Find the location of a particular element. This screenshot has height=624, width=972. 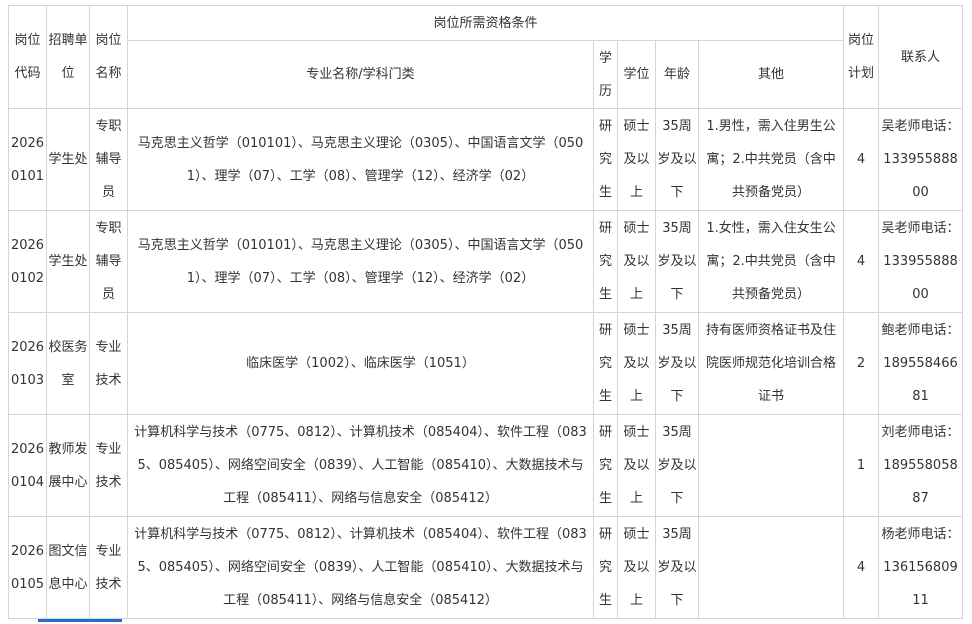

header-position: 岗位名称 is located at coordinates (108, 57).